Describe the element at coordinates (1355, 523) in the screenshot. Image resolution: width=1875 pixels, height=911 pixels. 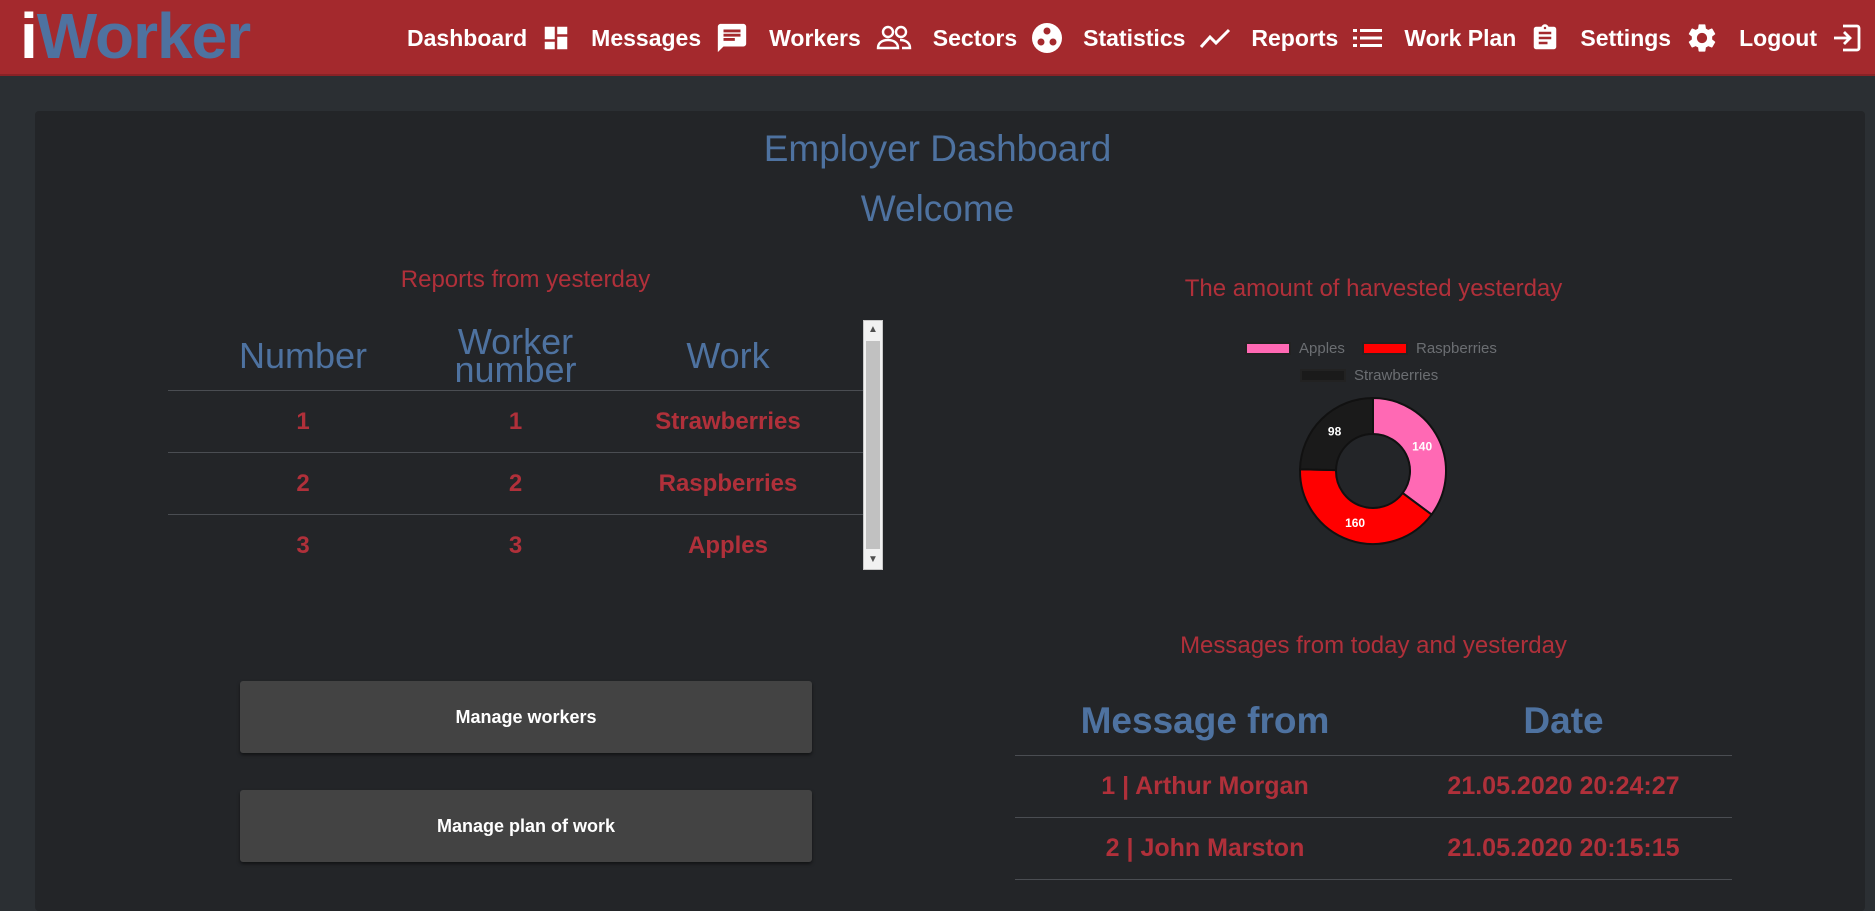
I see `data-label-raspberries: 160` at that location.